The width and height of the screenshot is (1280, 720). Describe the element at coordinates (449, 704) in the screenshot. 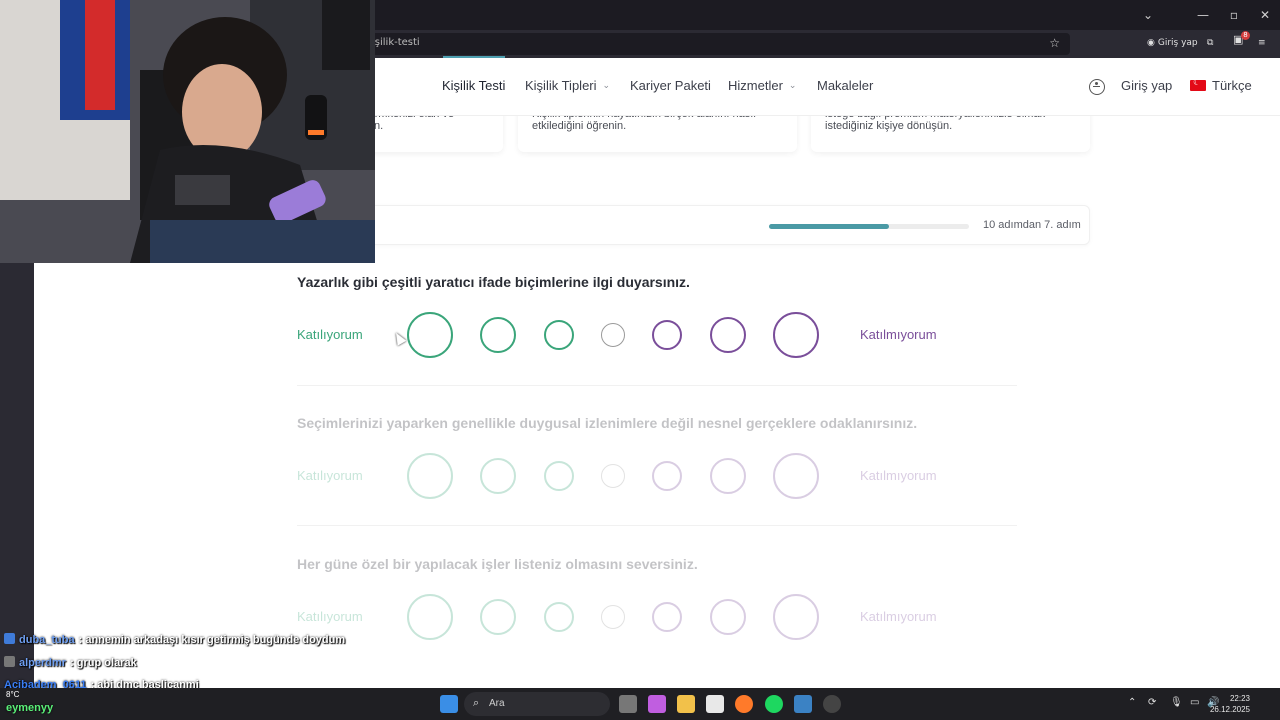

I see `windows-start-icon` at that location.